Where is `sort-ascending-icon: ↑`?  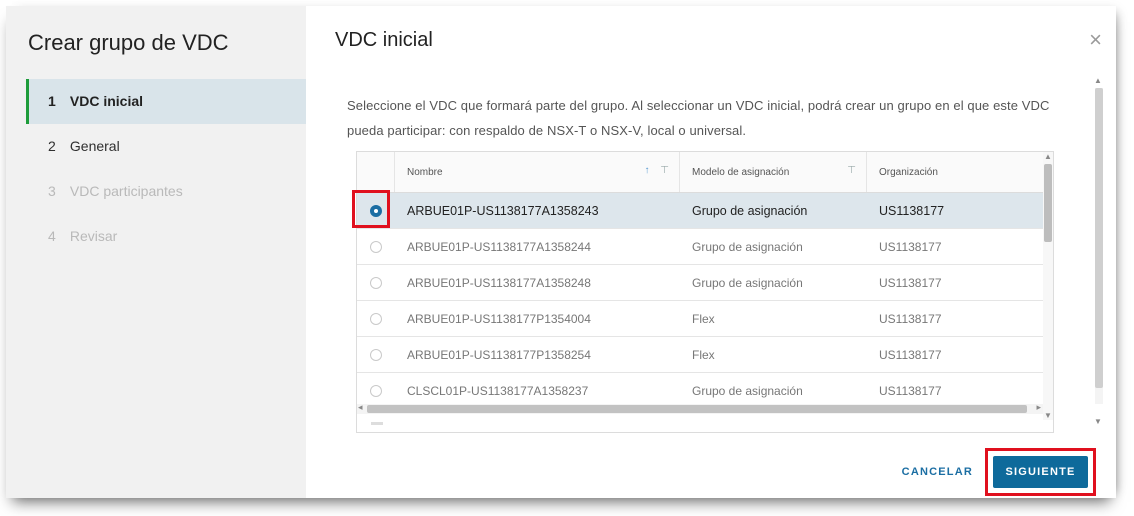
sort-ascending-icon: ↑ is located at coordinates (647, 170).